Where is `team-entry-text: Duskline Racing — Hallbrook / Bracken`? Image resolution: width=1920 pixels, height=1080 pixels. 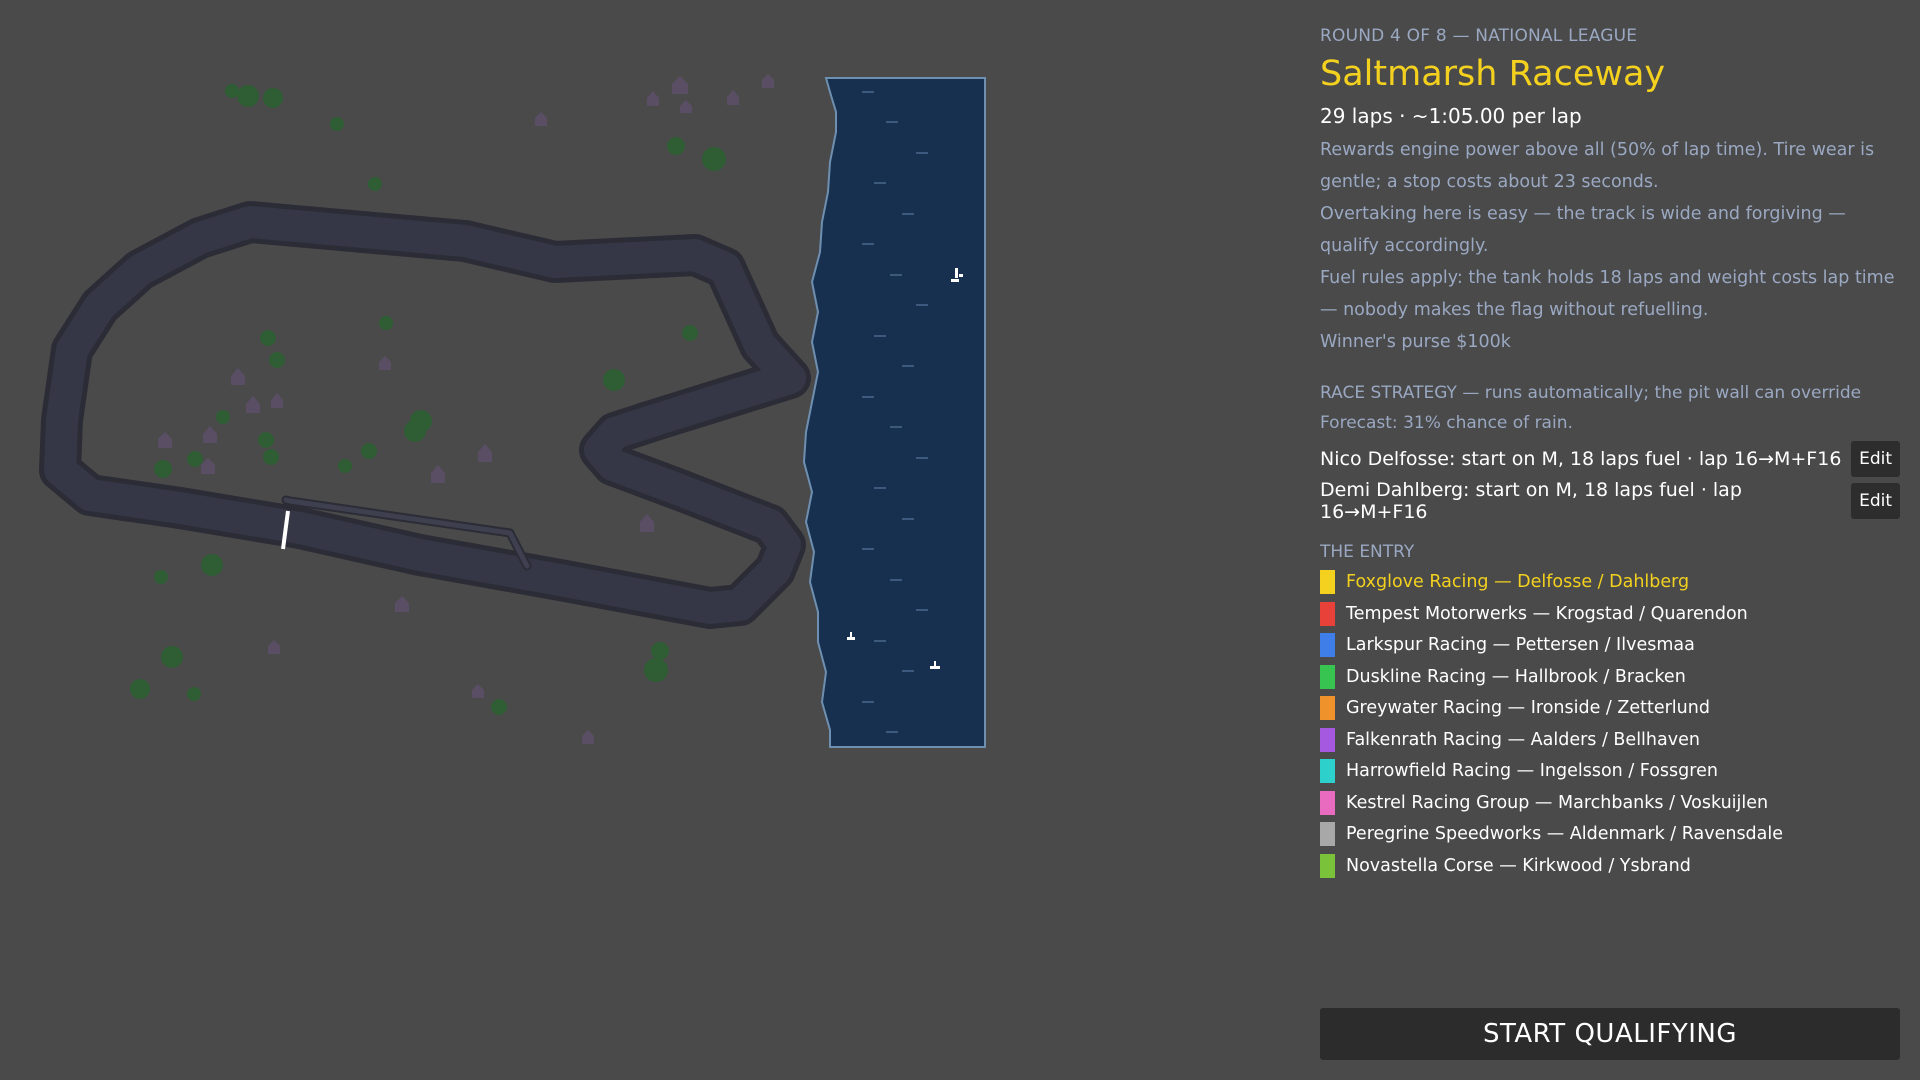 team-entry-text: Duskline Racing — Hallbrook / Bracken is located at coordinates (1516, 676).